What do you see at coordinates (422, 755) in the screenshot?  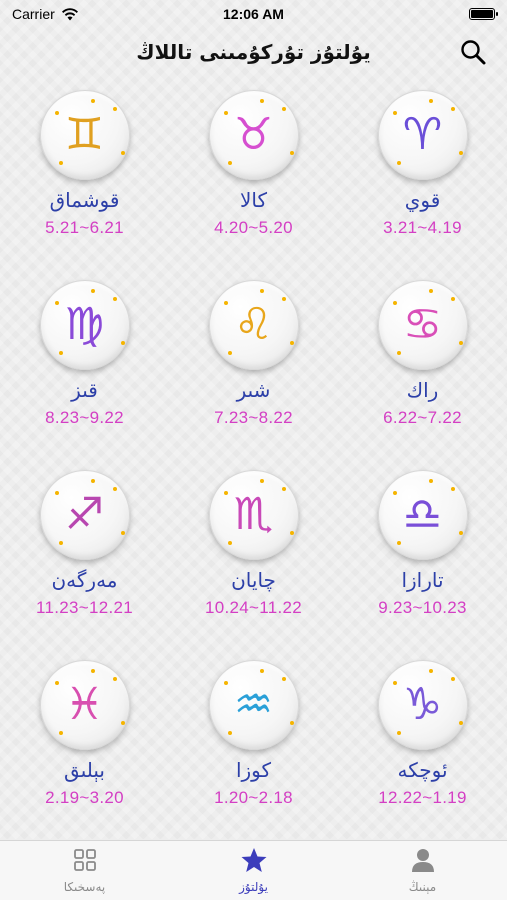 I see `zodiac-card: ♑ ئوچكە 12.22~1.19` at bounding box center [422, 755].